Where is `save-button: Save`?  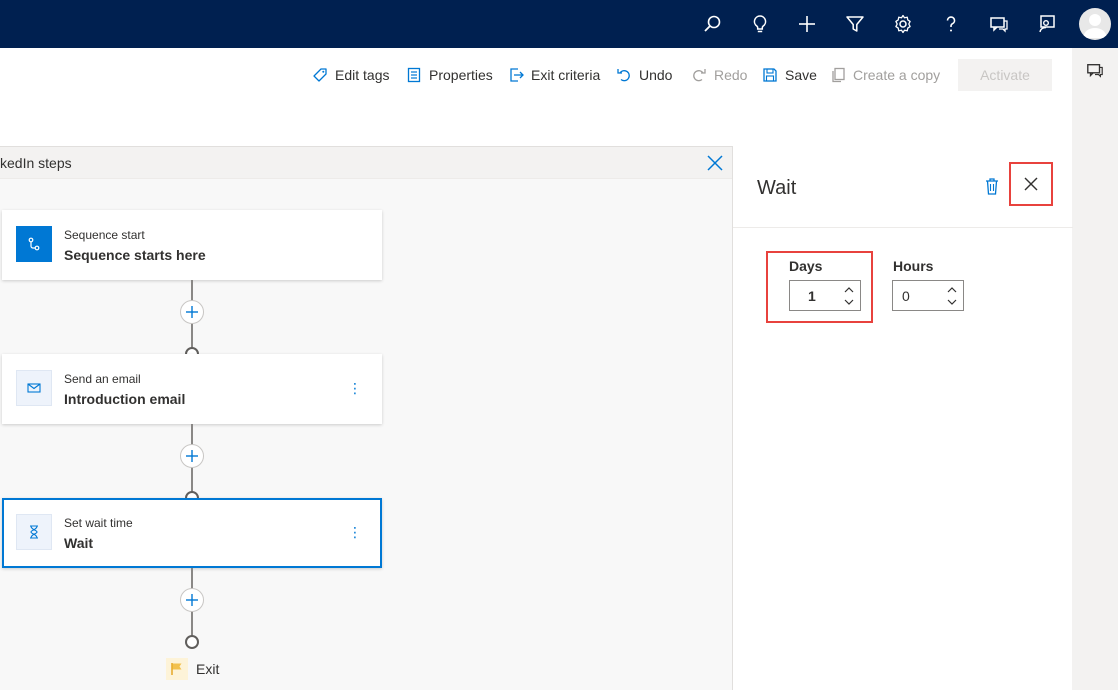
save-button: Save is located at coordinates (789, 75).